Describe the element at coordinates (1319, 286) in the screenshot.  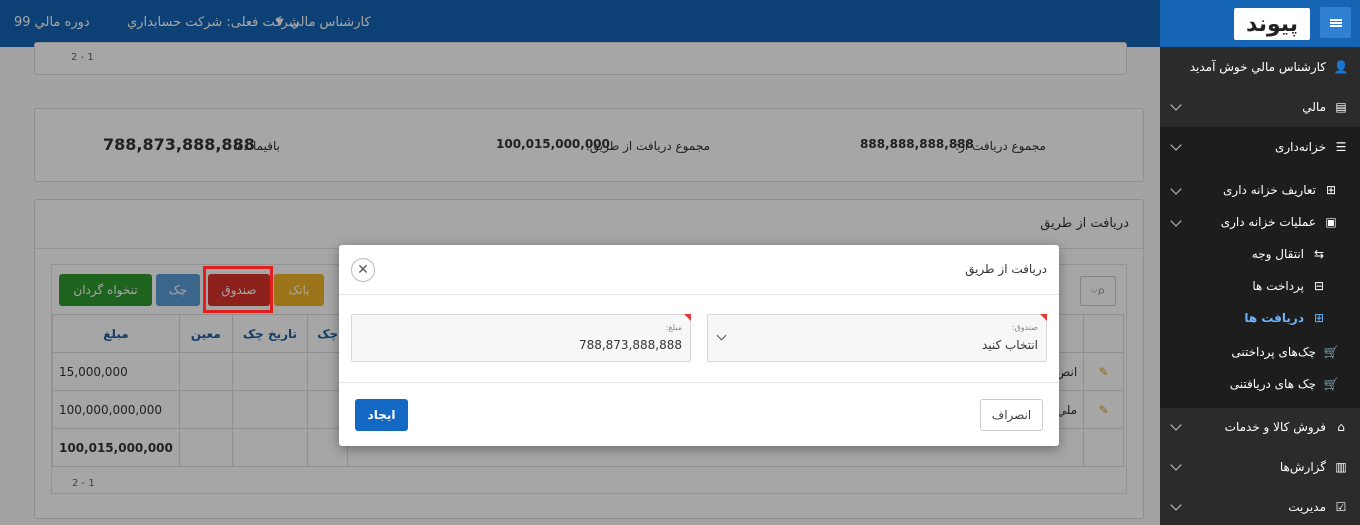
I see `minus-box-icon: ⊟` at that location.